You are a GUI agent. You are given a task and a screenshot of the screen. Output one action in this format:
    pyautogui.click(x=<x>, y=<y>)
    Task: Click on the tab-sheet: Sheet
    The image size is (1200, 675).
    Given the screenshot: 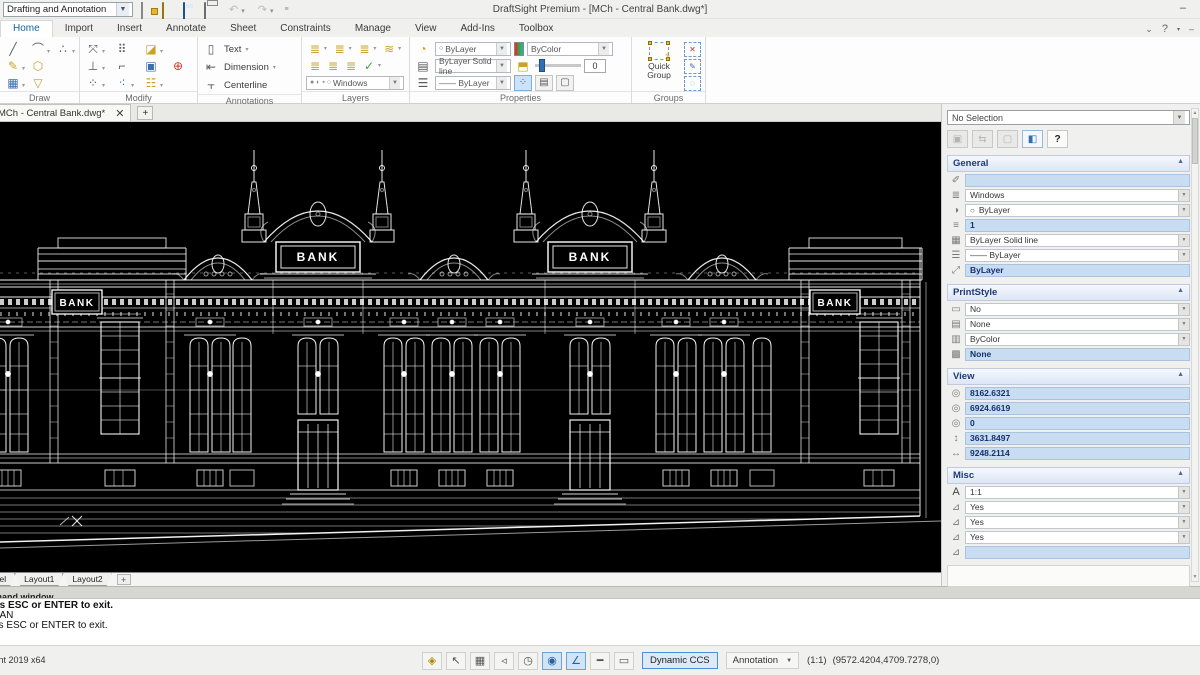 What is the action you would take?
    pyautogui.click(x=243, y=29)
    